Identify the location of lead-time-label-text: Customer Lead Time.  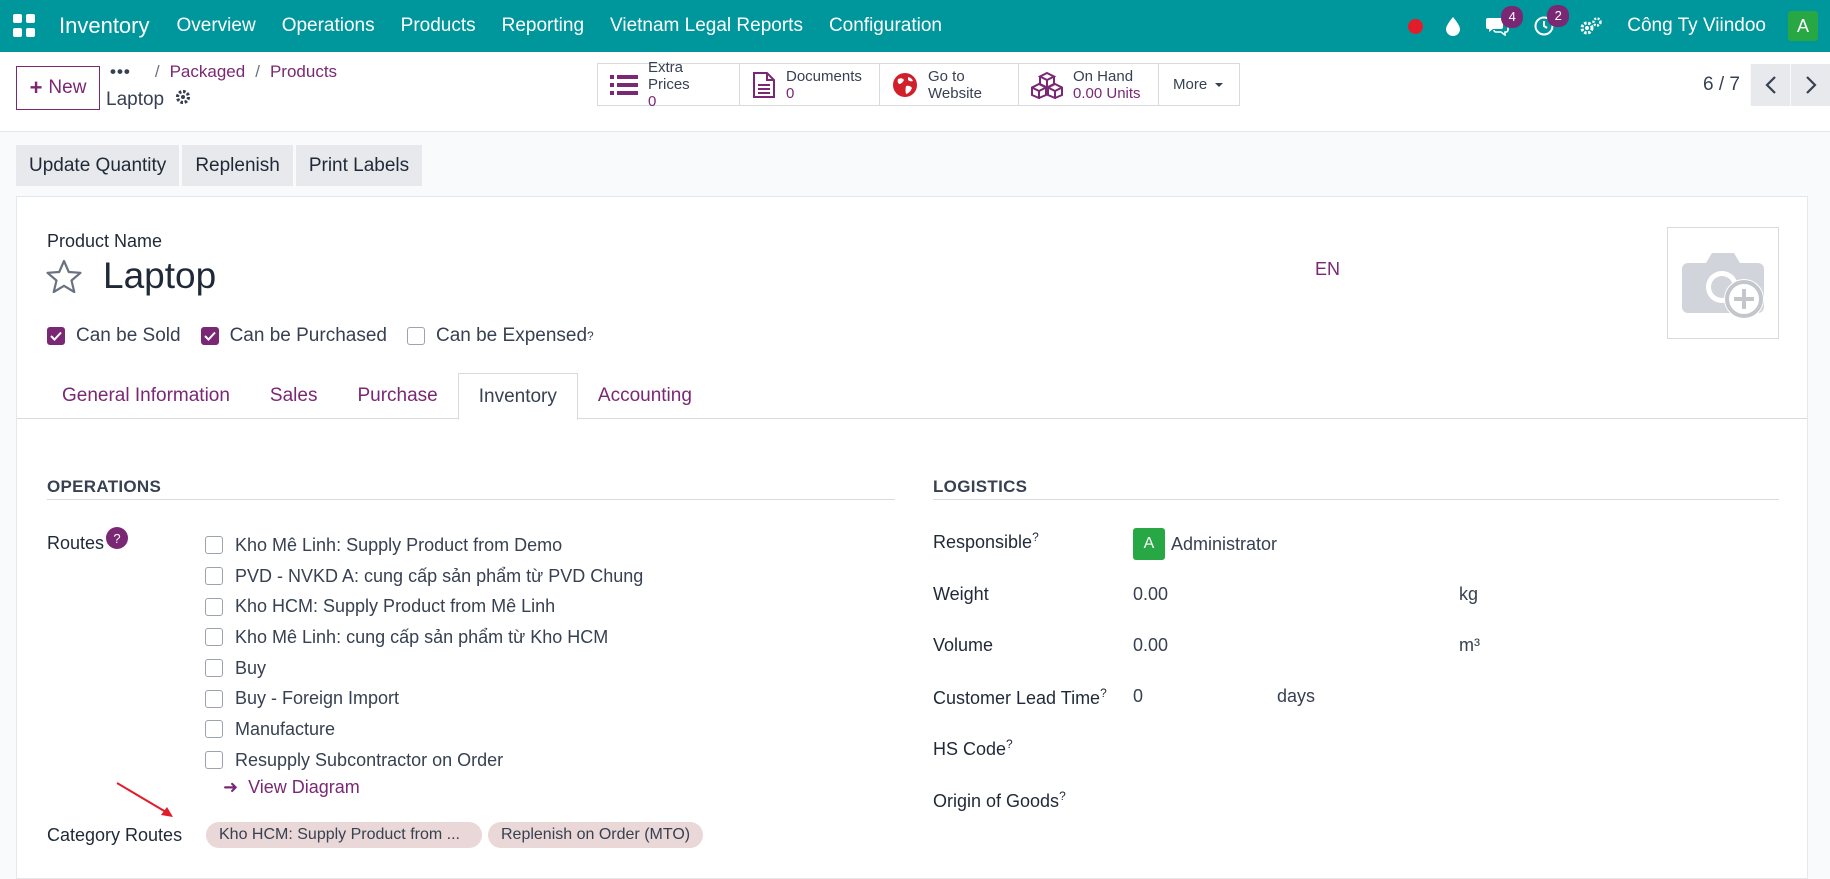
(1017, 698).